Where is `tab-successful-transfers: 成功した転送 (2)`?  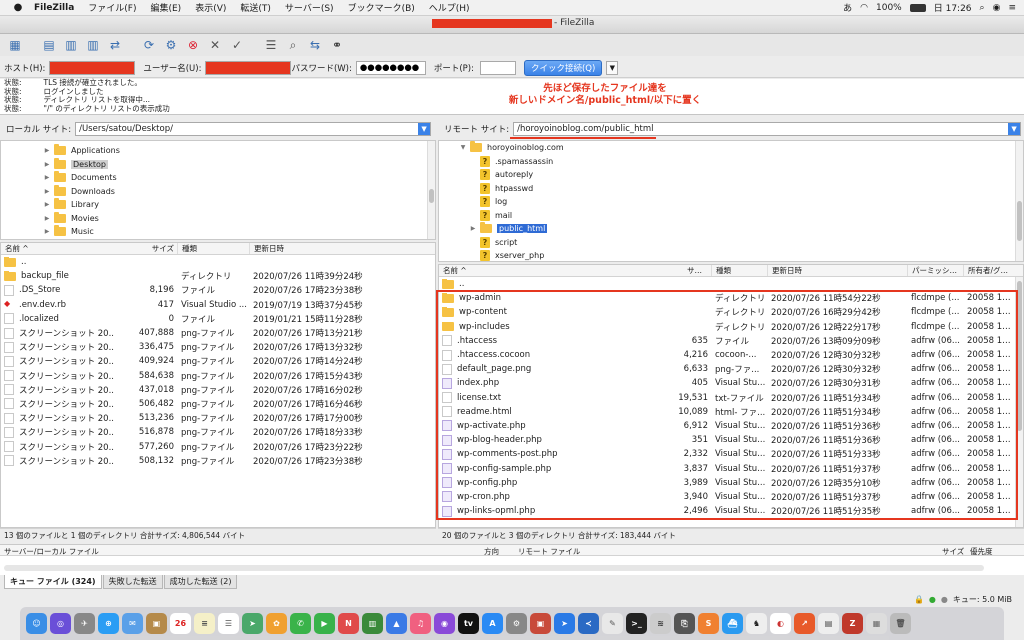
tab-successful-transfers: 成功した転送 (2) is located at coordinates (200, 582).